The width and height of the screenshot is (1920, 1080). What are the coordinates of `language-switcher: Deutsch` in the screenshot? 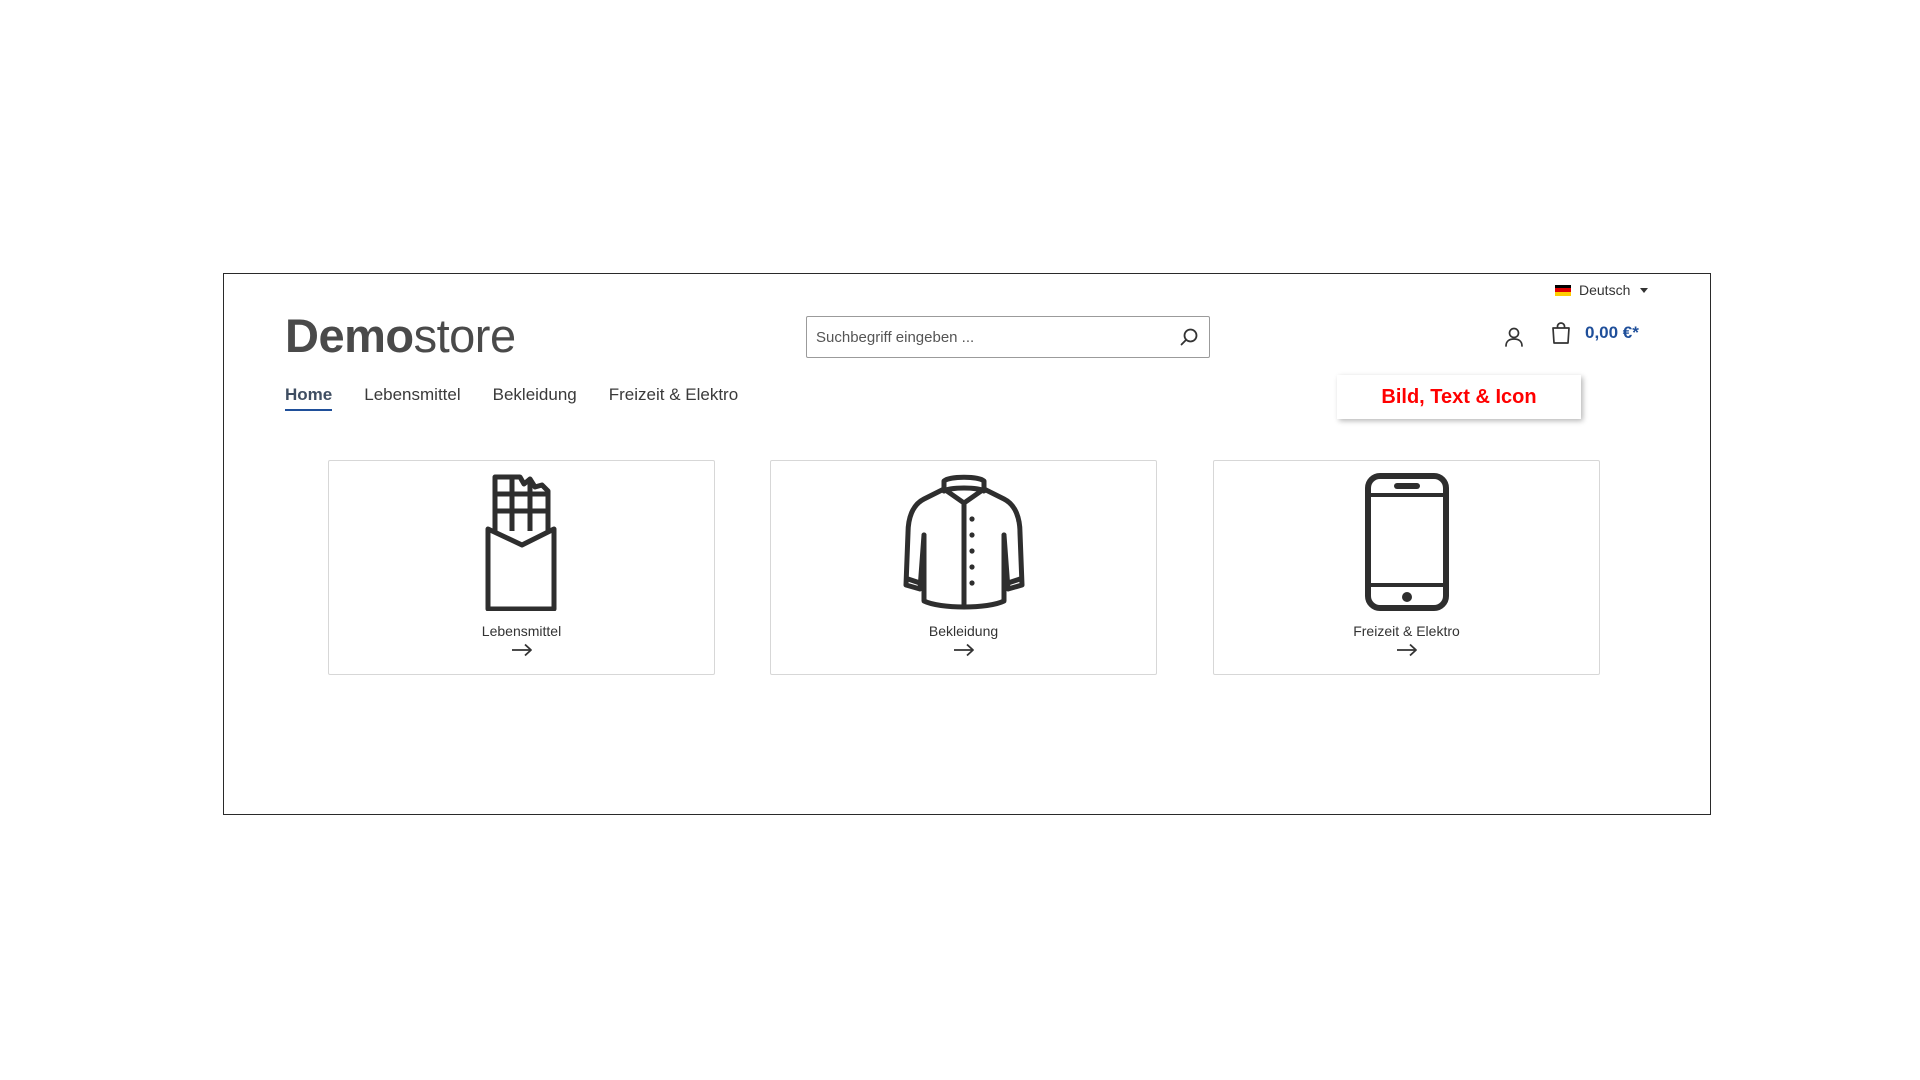 It's located at (1602, 290).